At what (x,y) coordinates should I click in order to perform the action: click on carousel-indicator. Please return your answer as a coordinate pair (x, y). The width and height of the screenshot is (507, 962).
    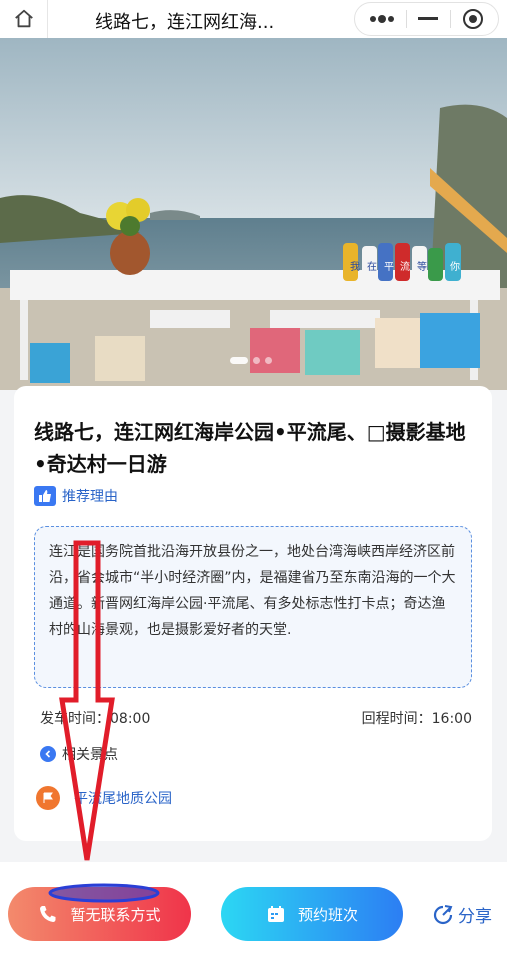
    Looking at the image, I should click on (251, 360).